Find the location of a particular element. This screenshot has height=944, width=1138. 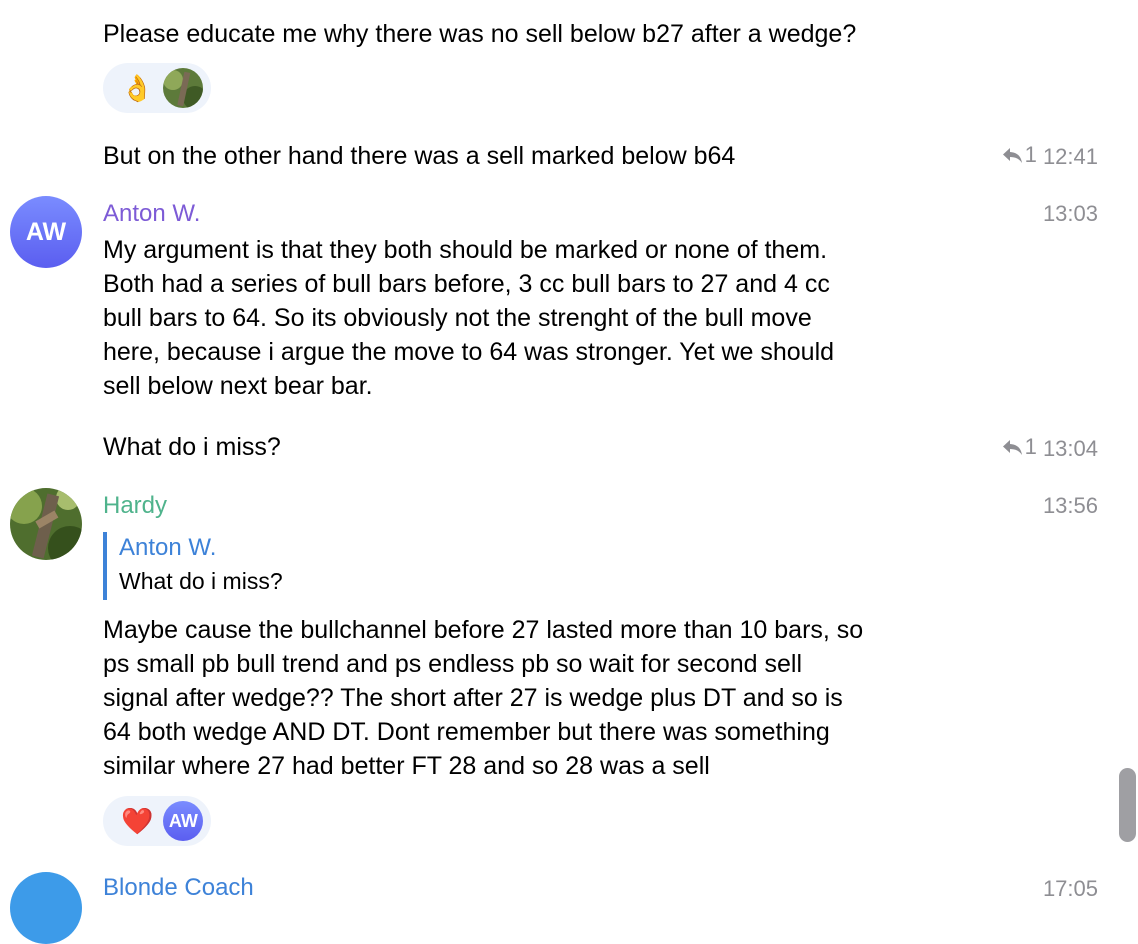

message-meta: 1 12:41 is located at coordinates (1049, 156).